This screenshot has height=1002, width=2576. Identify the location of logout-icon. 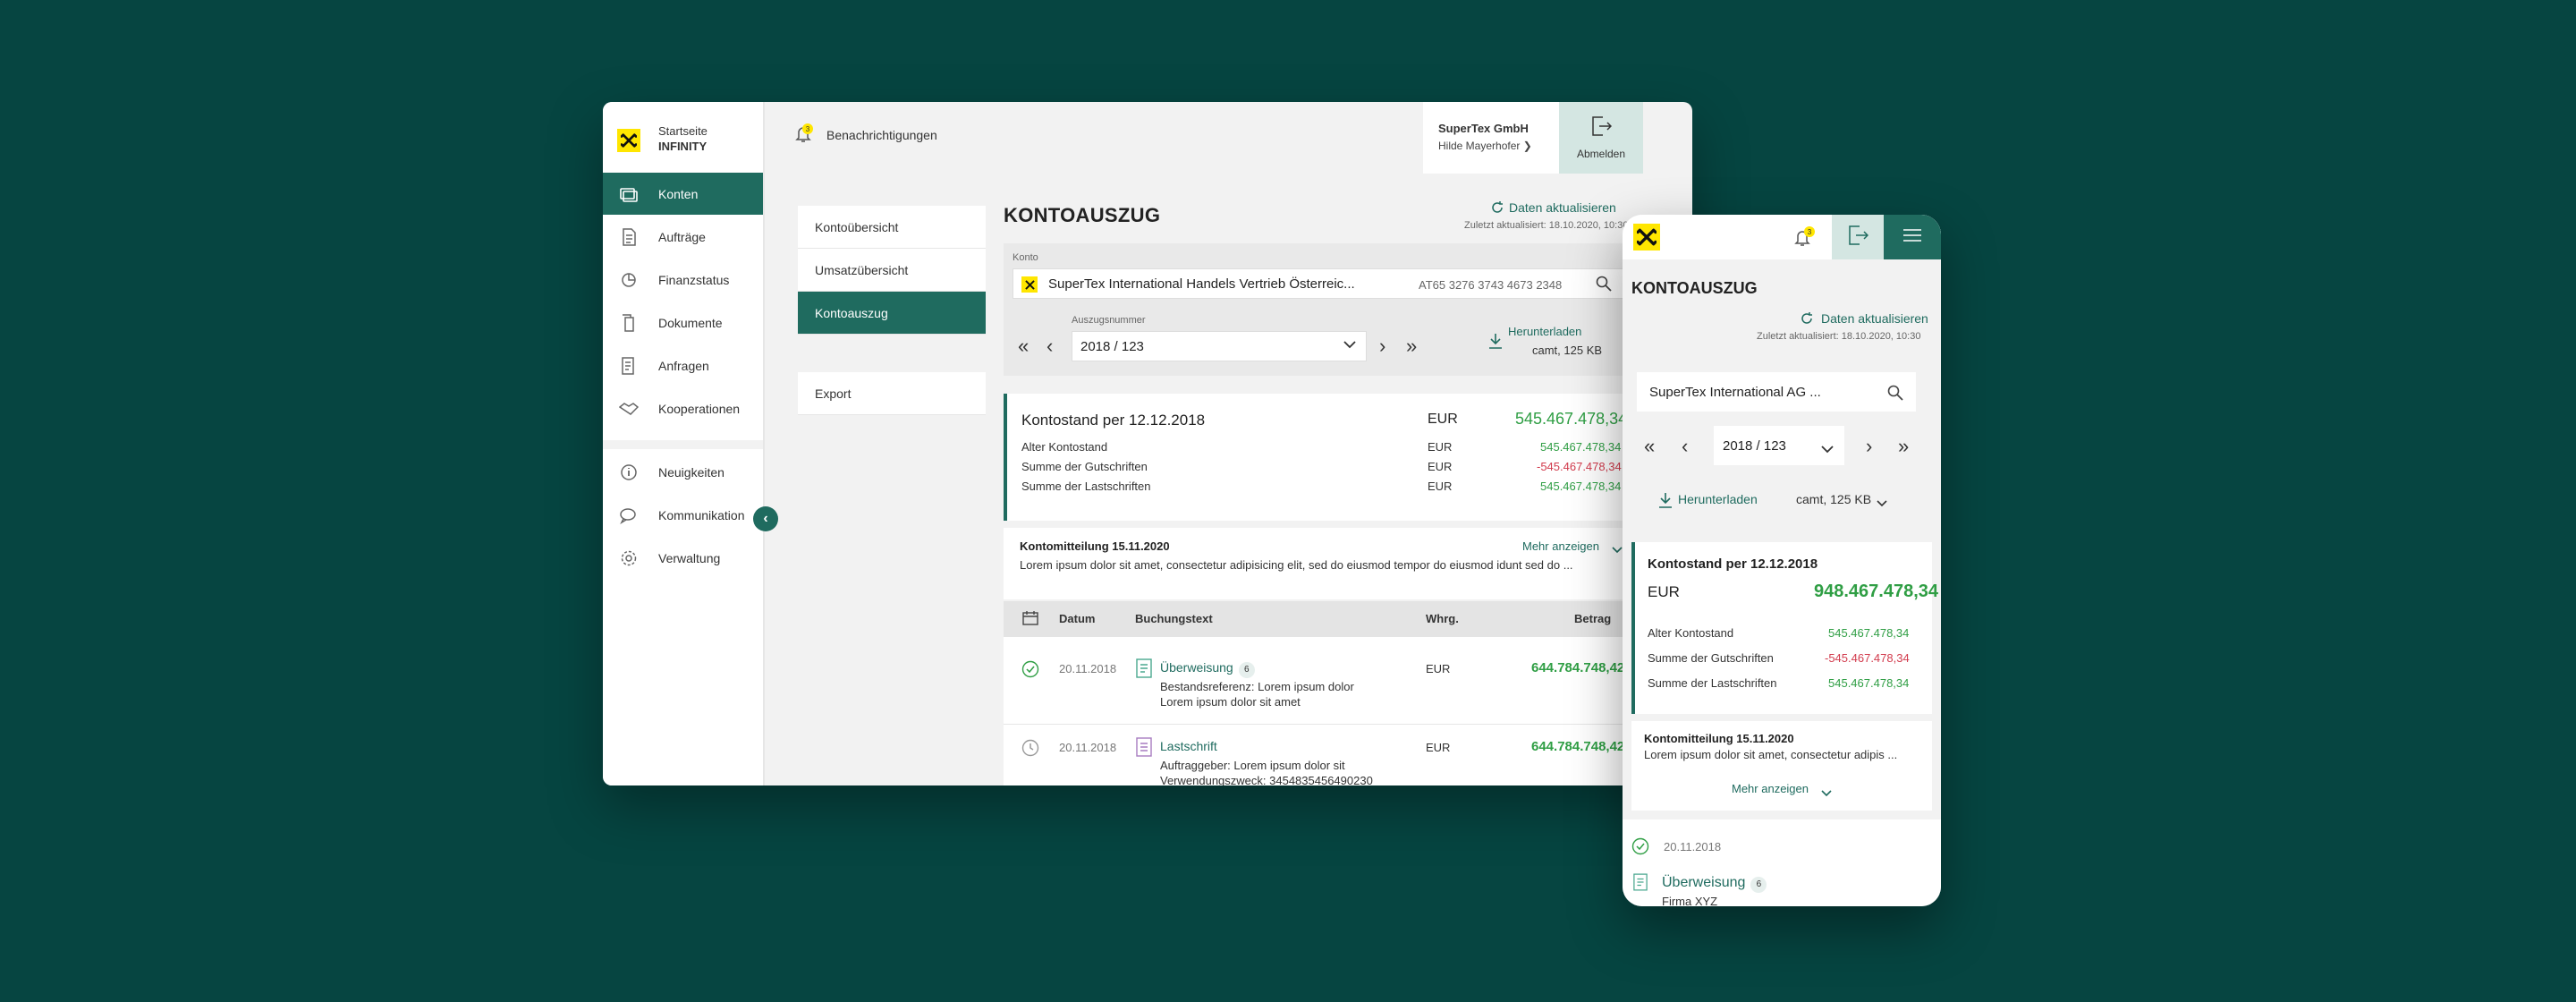
(1858, 237).